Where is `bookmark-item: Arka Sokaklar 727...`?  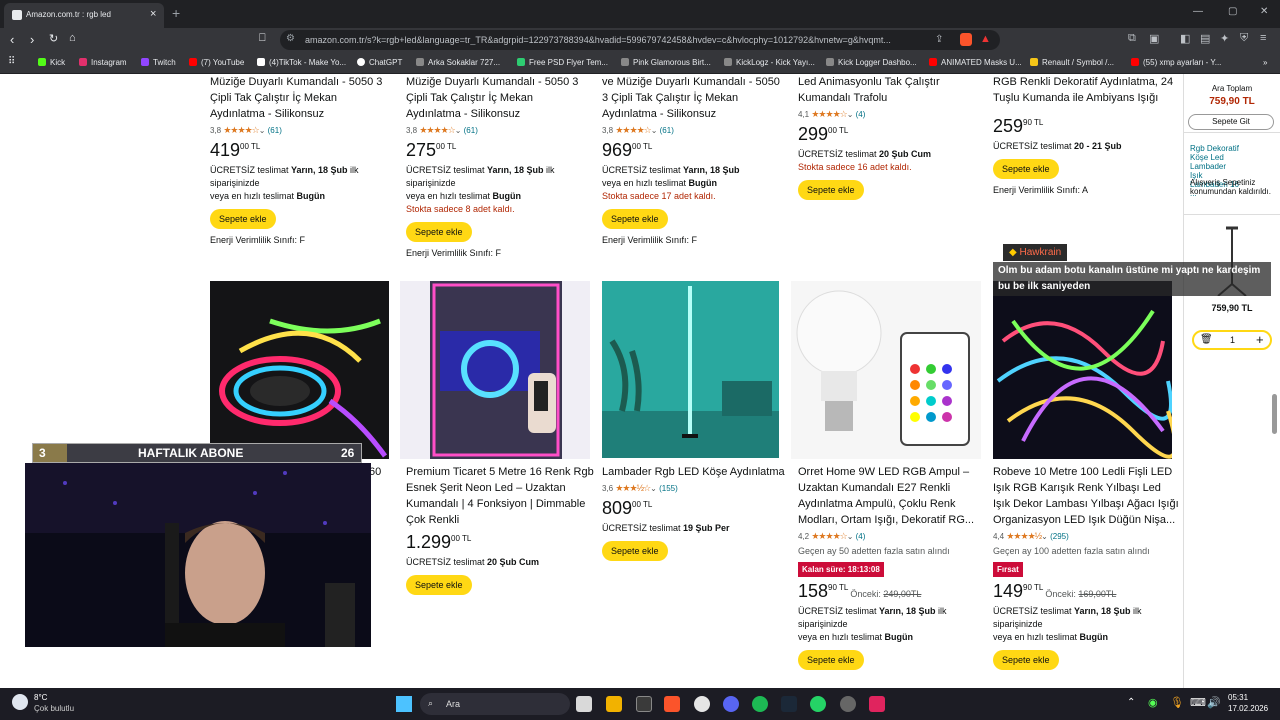 bookmark-item: Arka Sokaklar 727... is located at coordinates (458, 62).